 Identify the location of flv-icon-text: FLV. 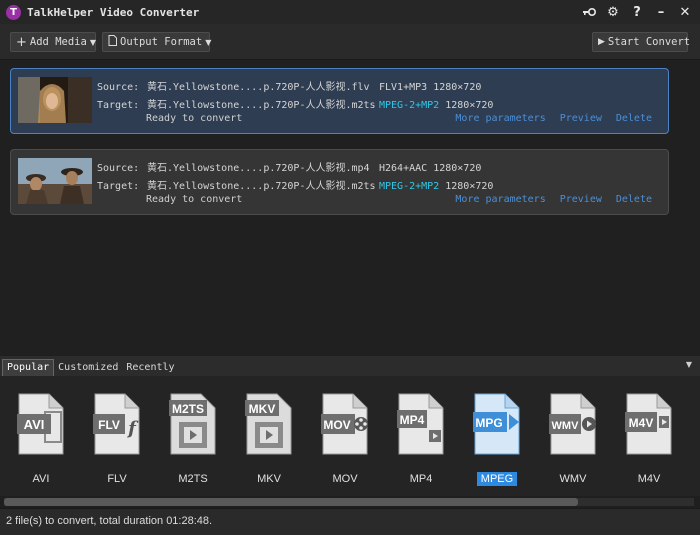
(109, 425).